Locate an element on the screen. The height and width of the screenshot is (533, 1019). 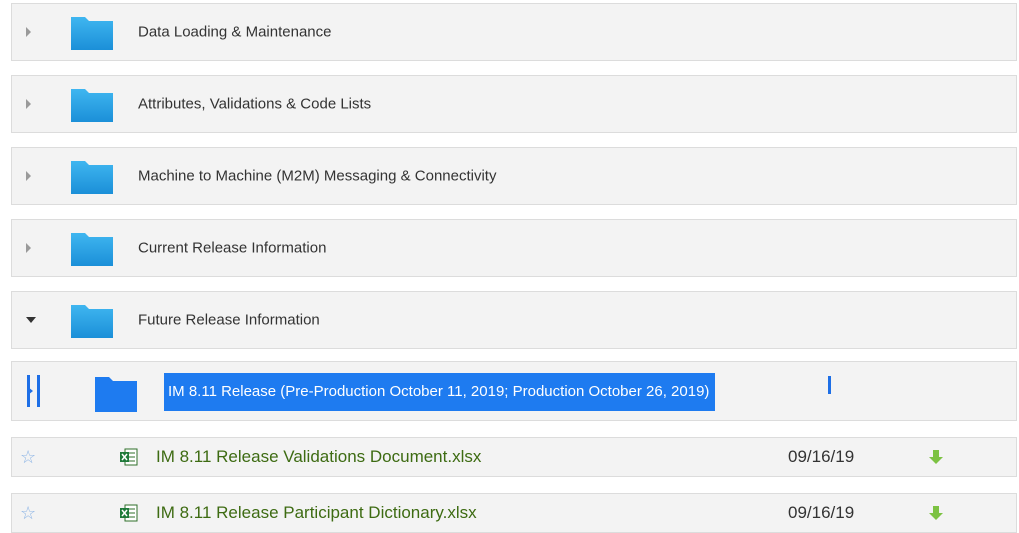
folder-label: Data Loading & Maintenance is located at coordinates (234, 32).